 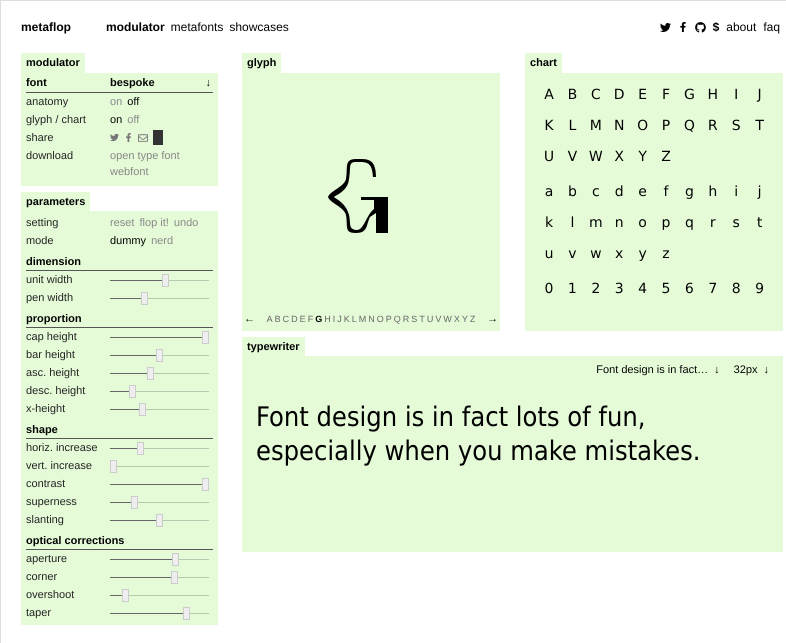 What do you see at coordinates (572, 254) in the screenshot?
I see `chart-glyph: v` at bounding box center [572, 254].